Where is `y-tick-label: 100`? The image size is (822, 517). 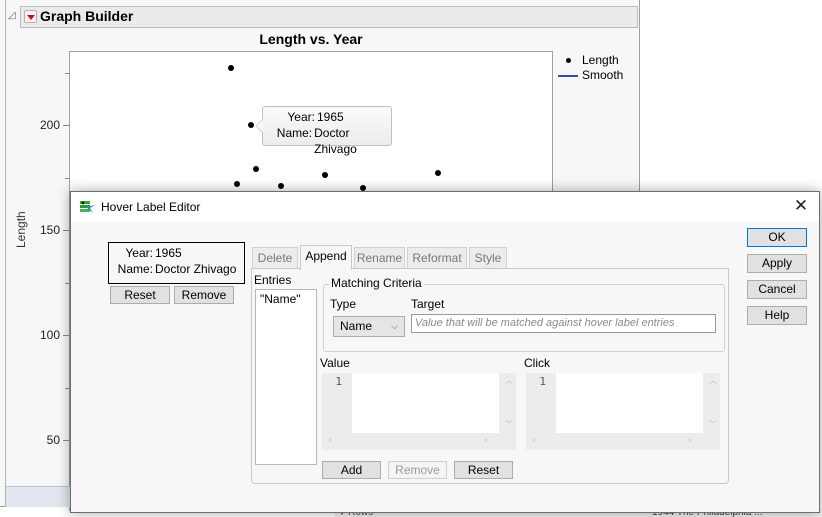 y-tick-label: 100 is located at coordinates (49, 335).